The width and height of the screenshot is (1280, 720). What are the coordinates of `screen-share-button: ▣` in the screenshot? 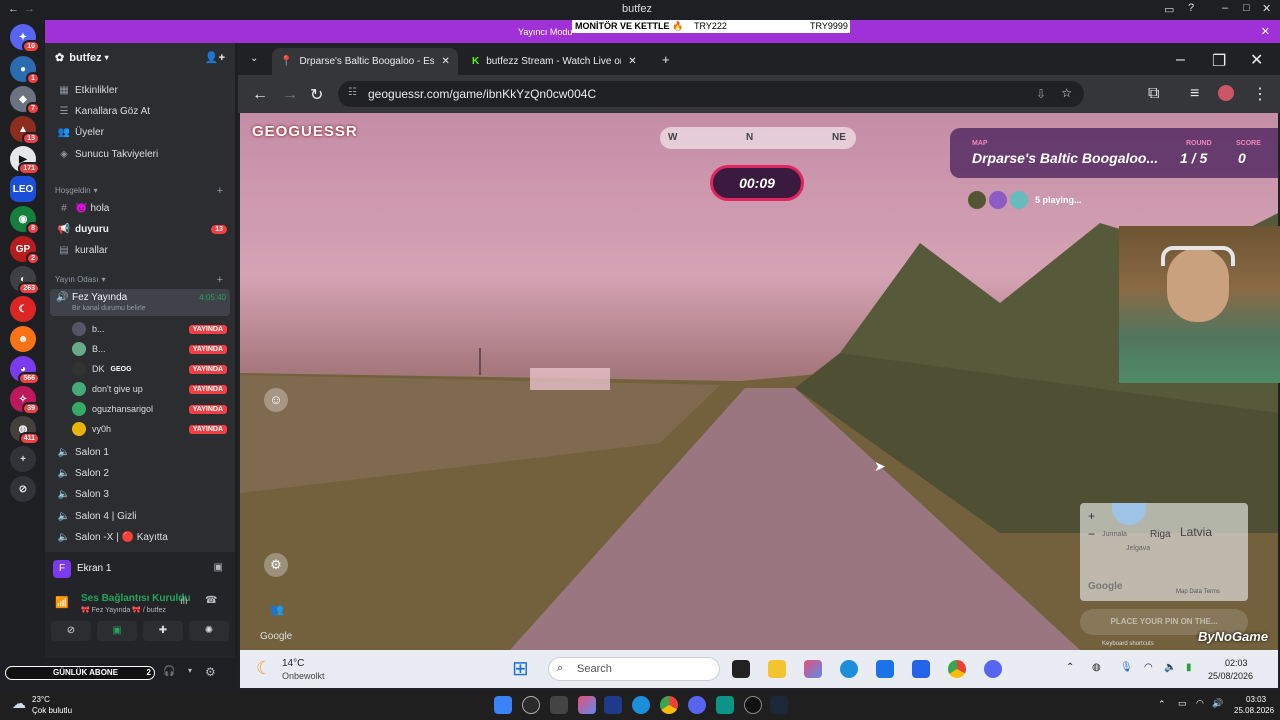 It's located at (117, 631).